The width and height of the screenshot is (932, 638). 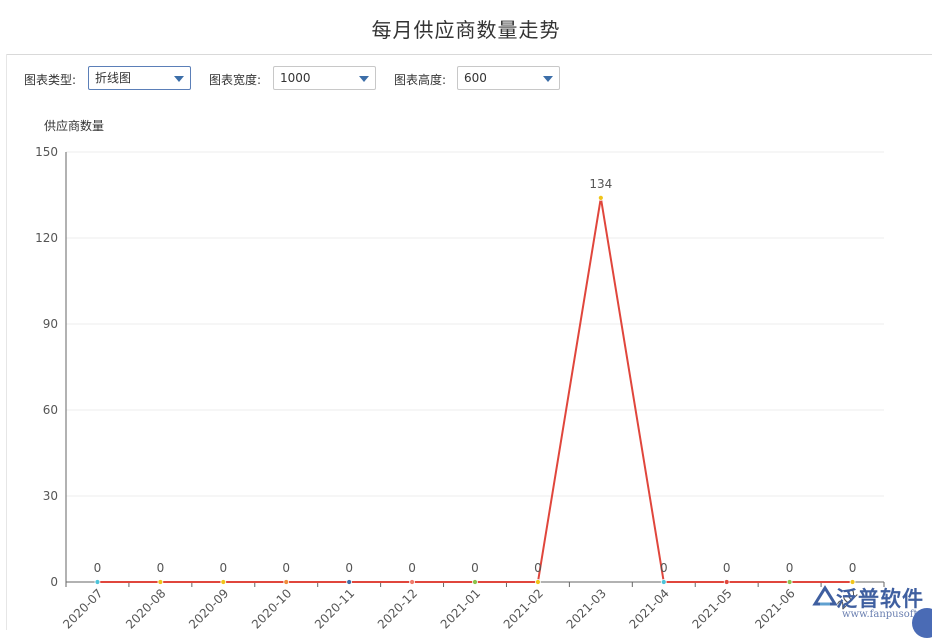 I want to click on y-tick-label: 60, so click(x=50, y=410).